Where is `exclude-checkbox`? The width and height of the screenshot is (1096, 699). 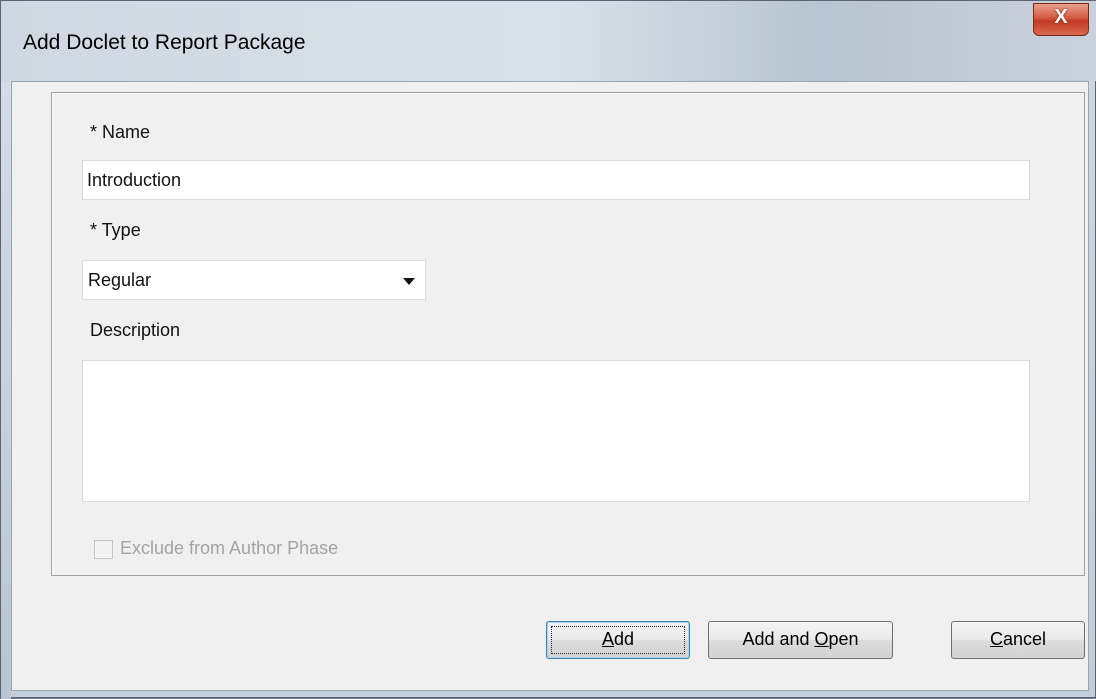 exclude-checkbox is located at coordinates (103, 549).